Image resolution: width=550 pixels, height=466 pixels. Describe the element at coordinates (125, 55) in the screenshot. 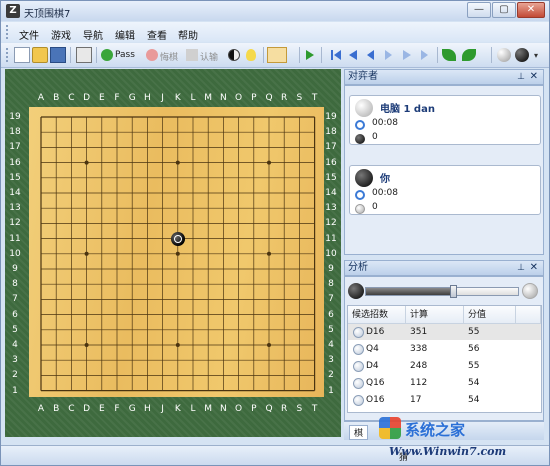

I see `pass-button: Pass` at that location.